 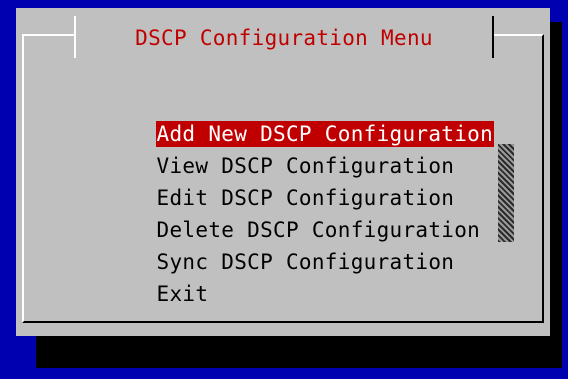 I want to click on dialog-title: DSCP Configuration Menu, so click(x=284, y=38).